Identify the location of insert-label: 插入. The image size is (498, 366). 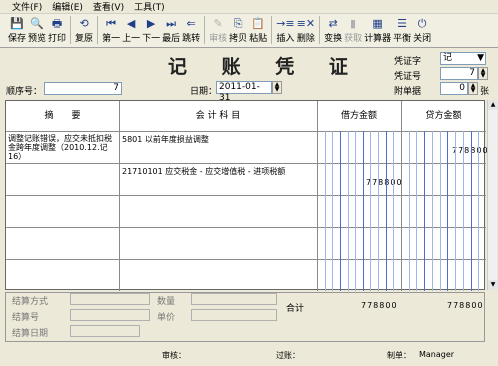
(285, 39).